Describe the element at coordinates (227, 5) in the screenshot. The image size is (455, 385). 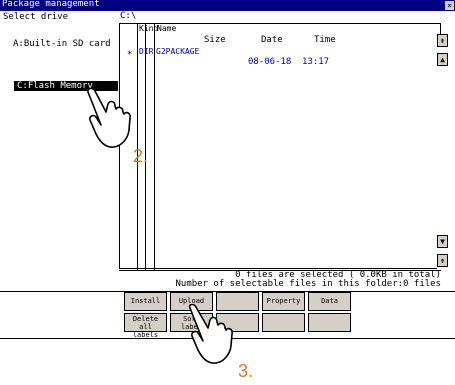
I see `title-bar: Package management ×` at that location.